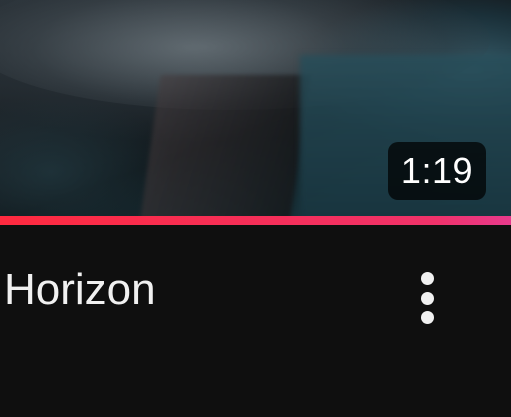 This screenshot has width=511, height=417. What do you see at coordinates (436, 171) in the screenshot?
I see `duration-badge: 1:19` at bounding box center [436, 171].